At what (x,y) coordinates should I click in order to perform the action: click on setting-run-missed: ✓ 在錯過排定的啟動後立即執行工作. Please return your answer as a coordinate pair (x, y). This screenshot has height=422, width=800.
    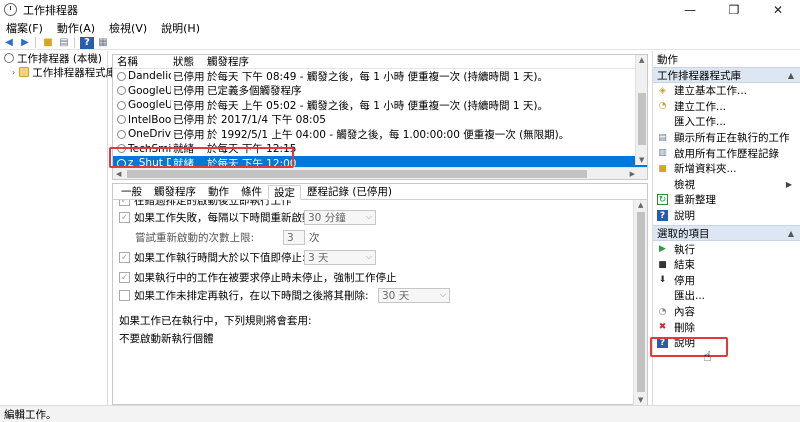
    Looking at the image, I should click on (205, 204).